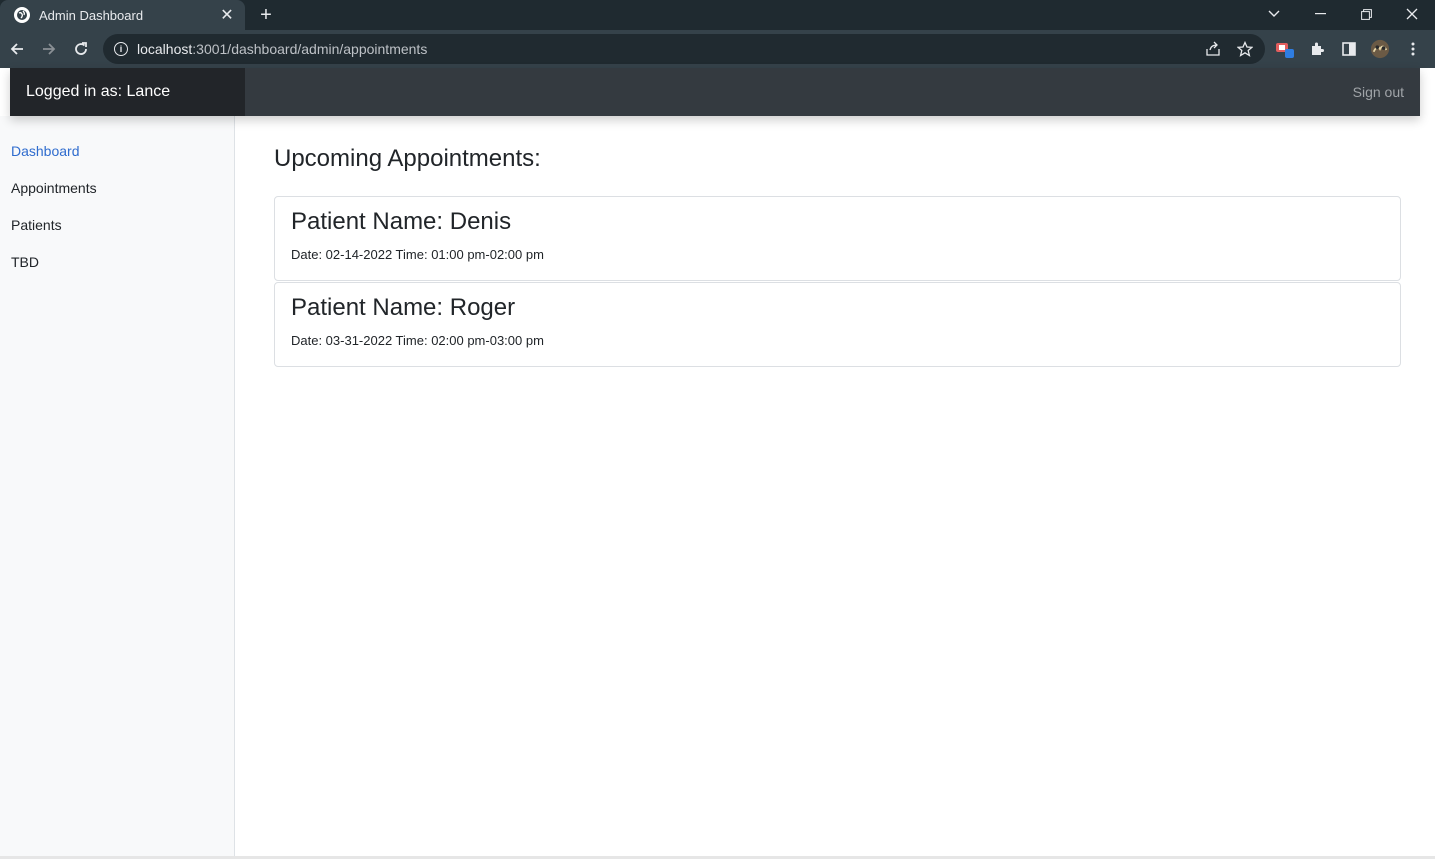 The image size is (1435, 859). What do you see at coordinates (1380, 49) in the screenshot?
I see `profile-avatar-icon` at bounding box center [1380, 49].